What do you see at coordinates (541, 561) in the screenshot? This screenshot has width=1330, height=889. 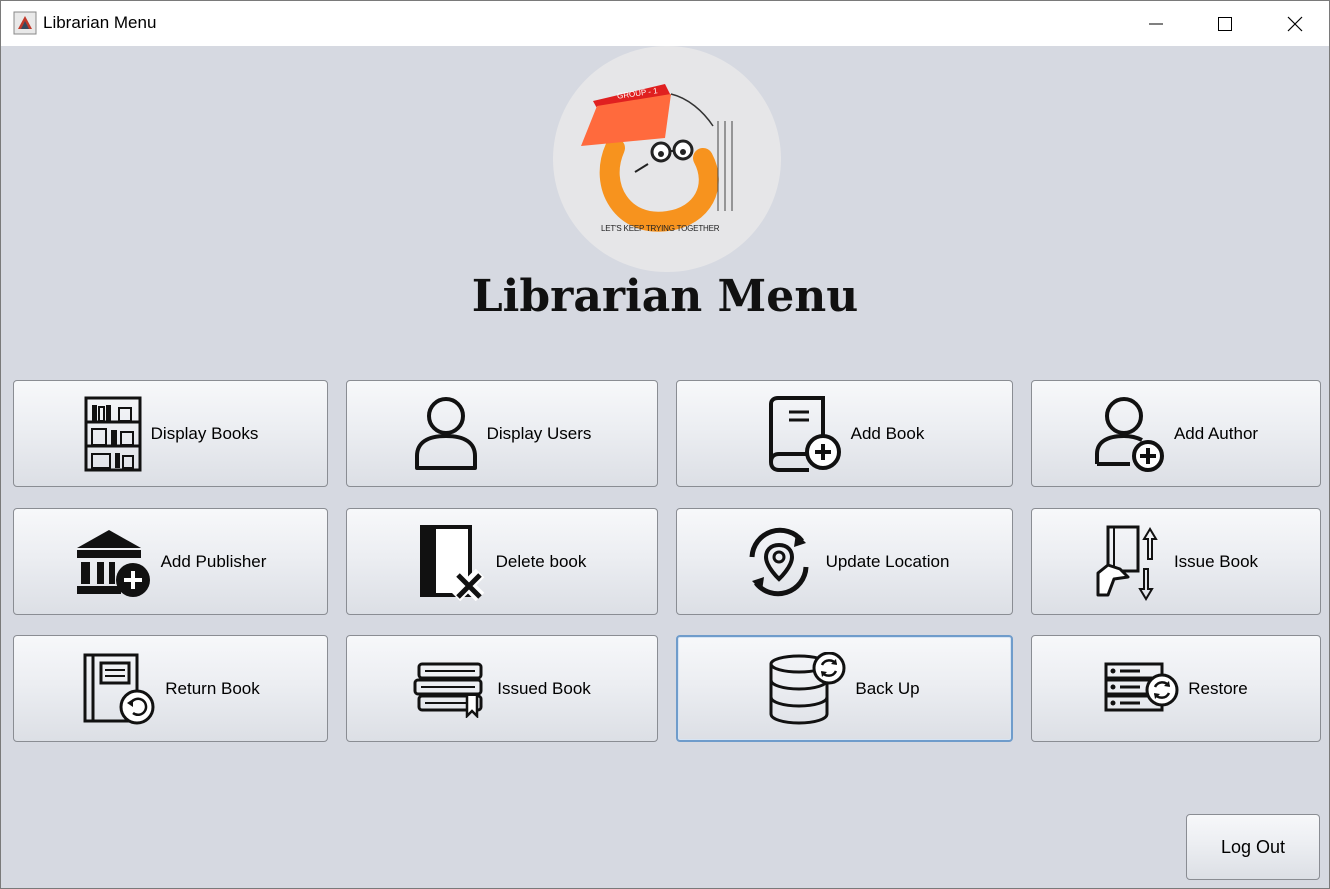 I see `delete-book-label: Delete book` at bounding box center [541, 561].